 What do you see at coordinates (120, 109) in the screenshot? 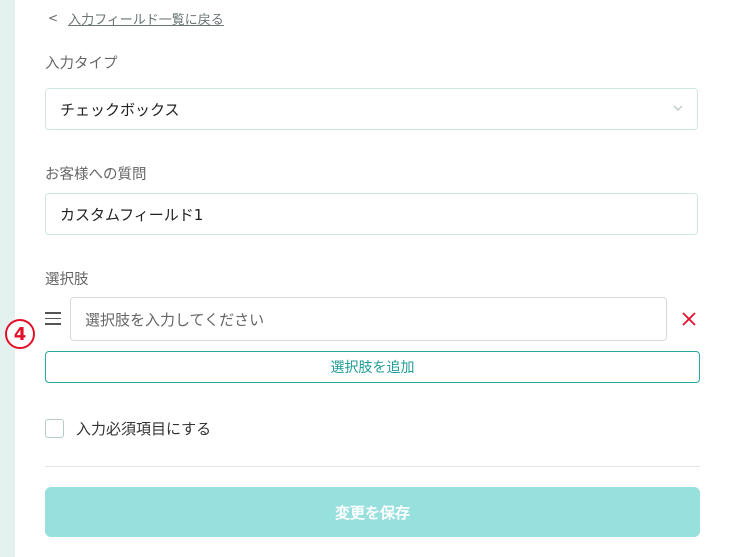
I see `input-type-selected: チェックボックス` at bounding box center [120, 109].